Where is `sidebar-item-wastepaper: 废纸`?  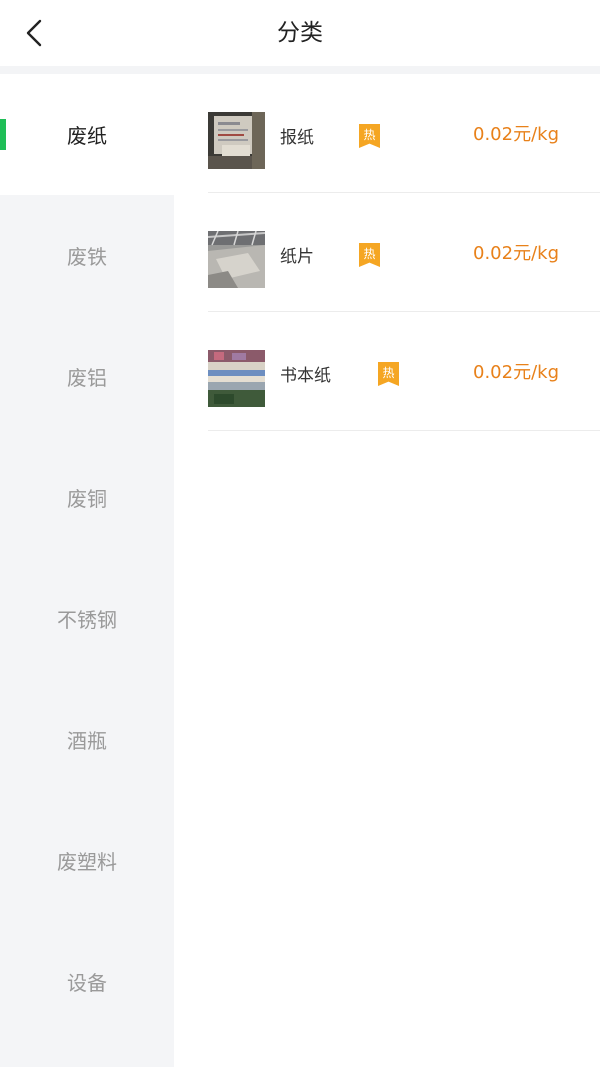
sidebar-item-wastepaper: 废纸 is located at coordinates (87, 134).